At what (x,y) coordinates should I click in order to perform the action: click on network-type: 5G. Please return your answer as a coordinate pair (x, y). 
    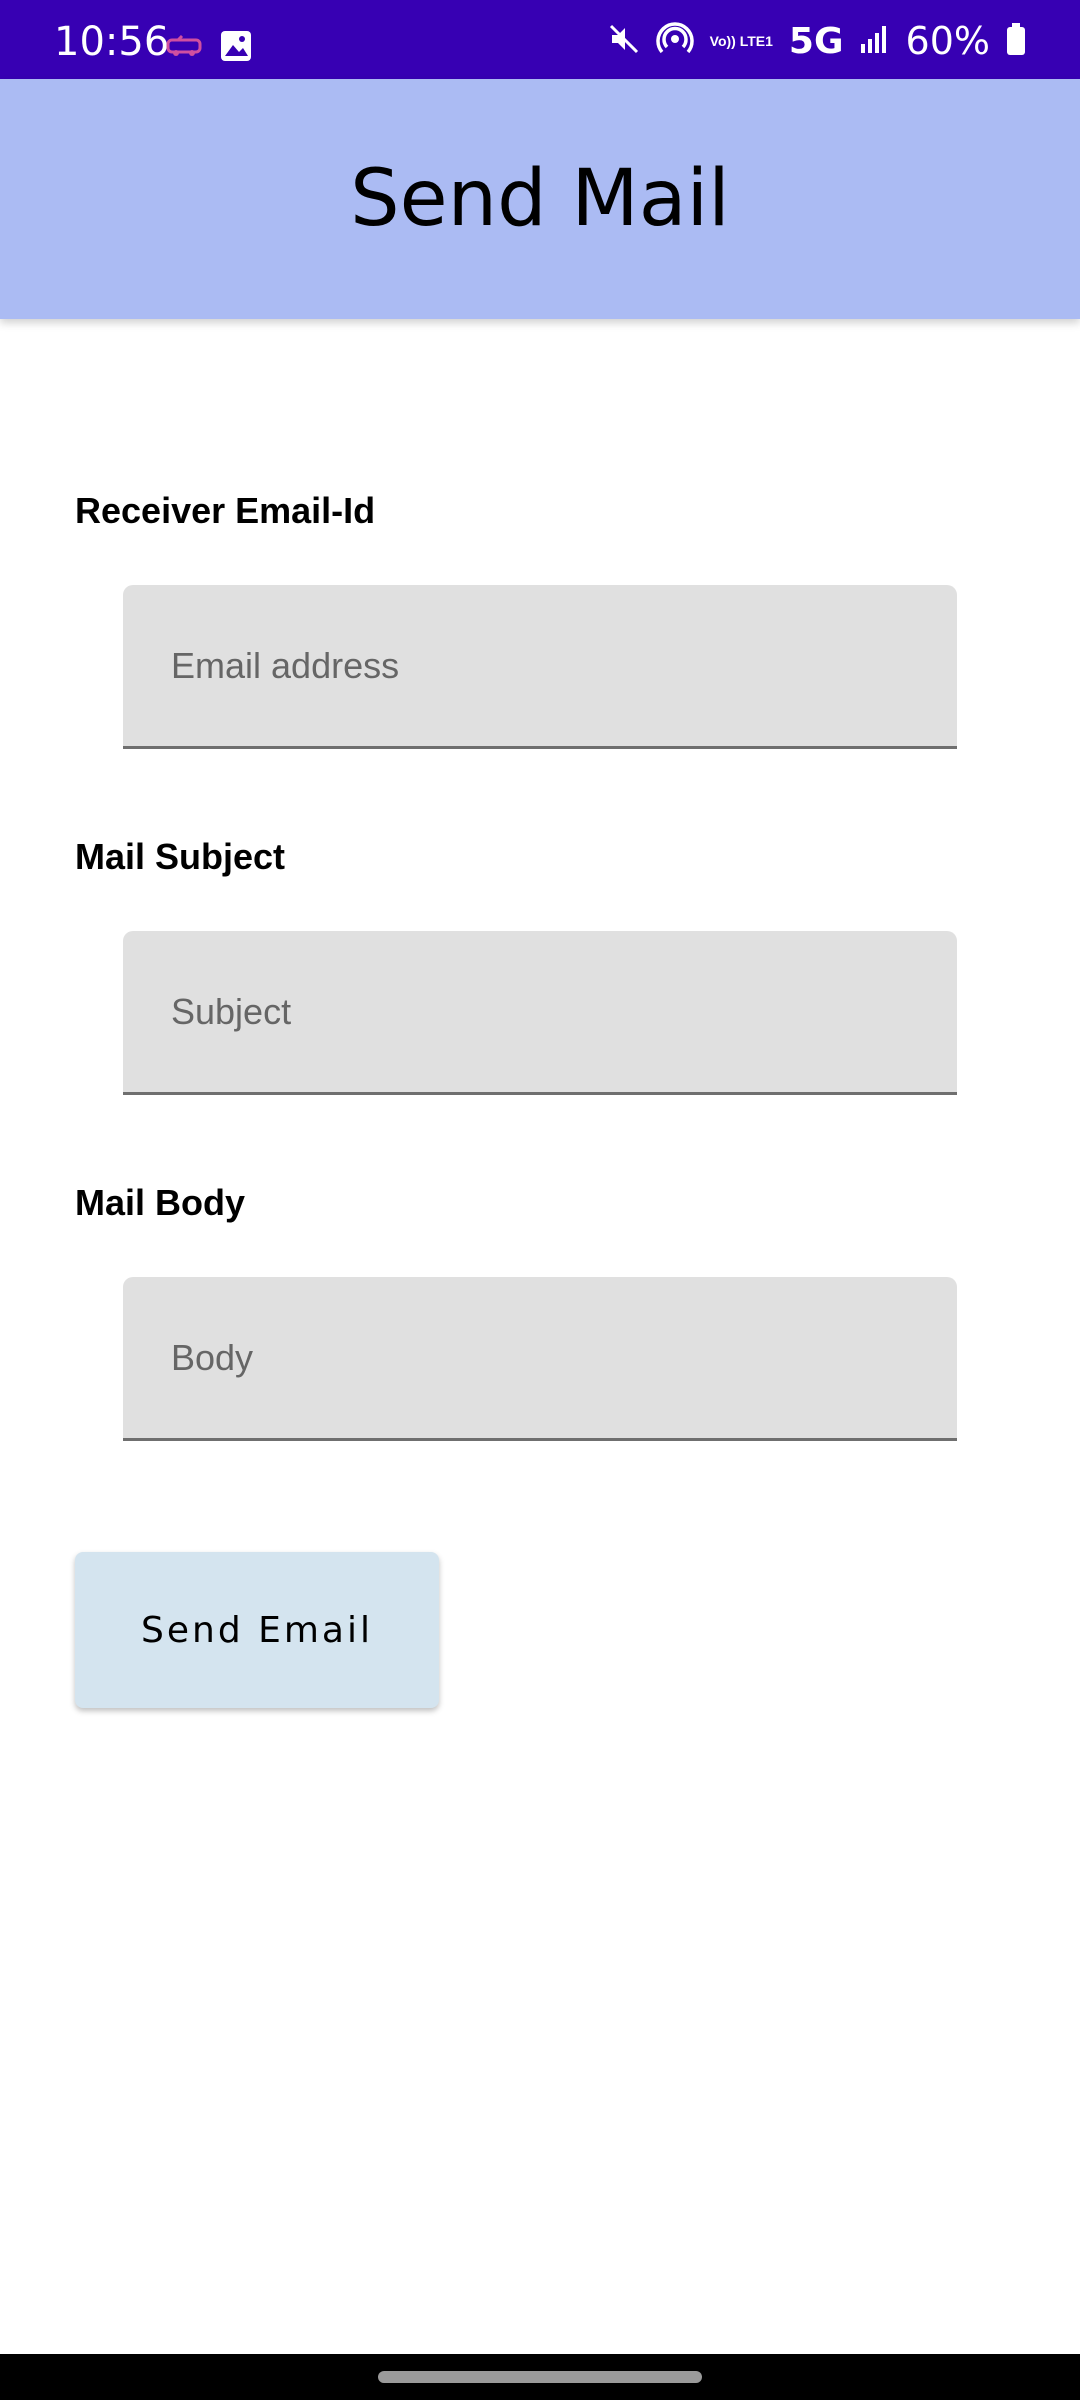
    Looking at the image, I should click on (816, 41).